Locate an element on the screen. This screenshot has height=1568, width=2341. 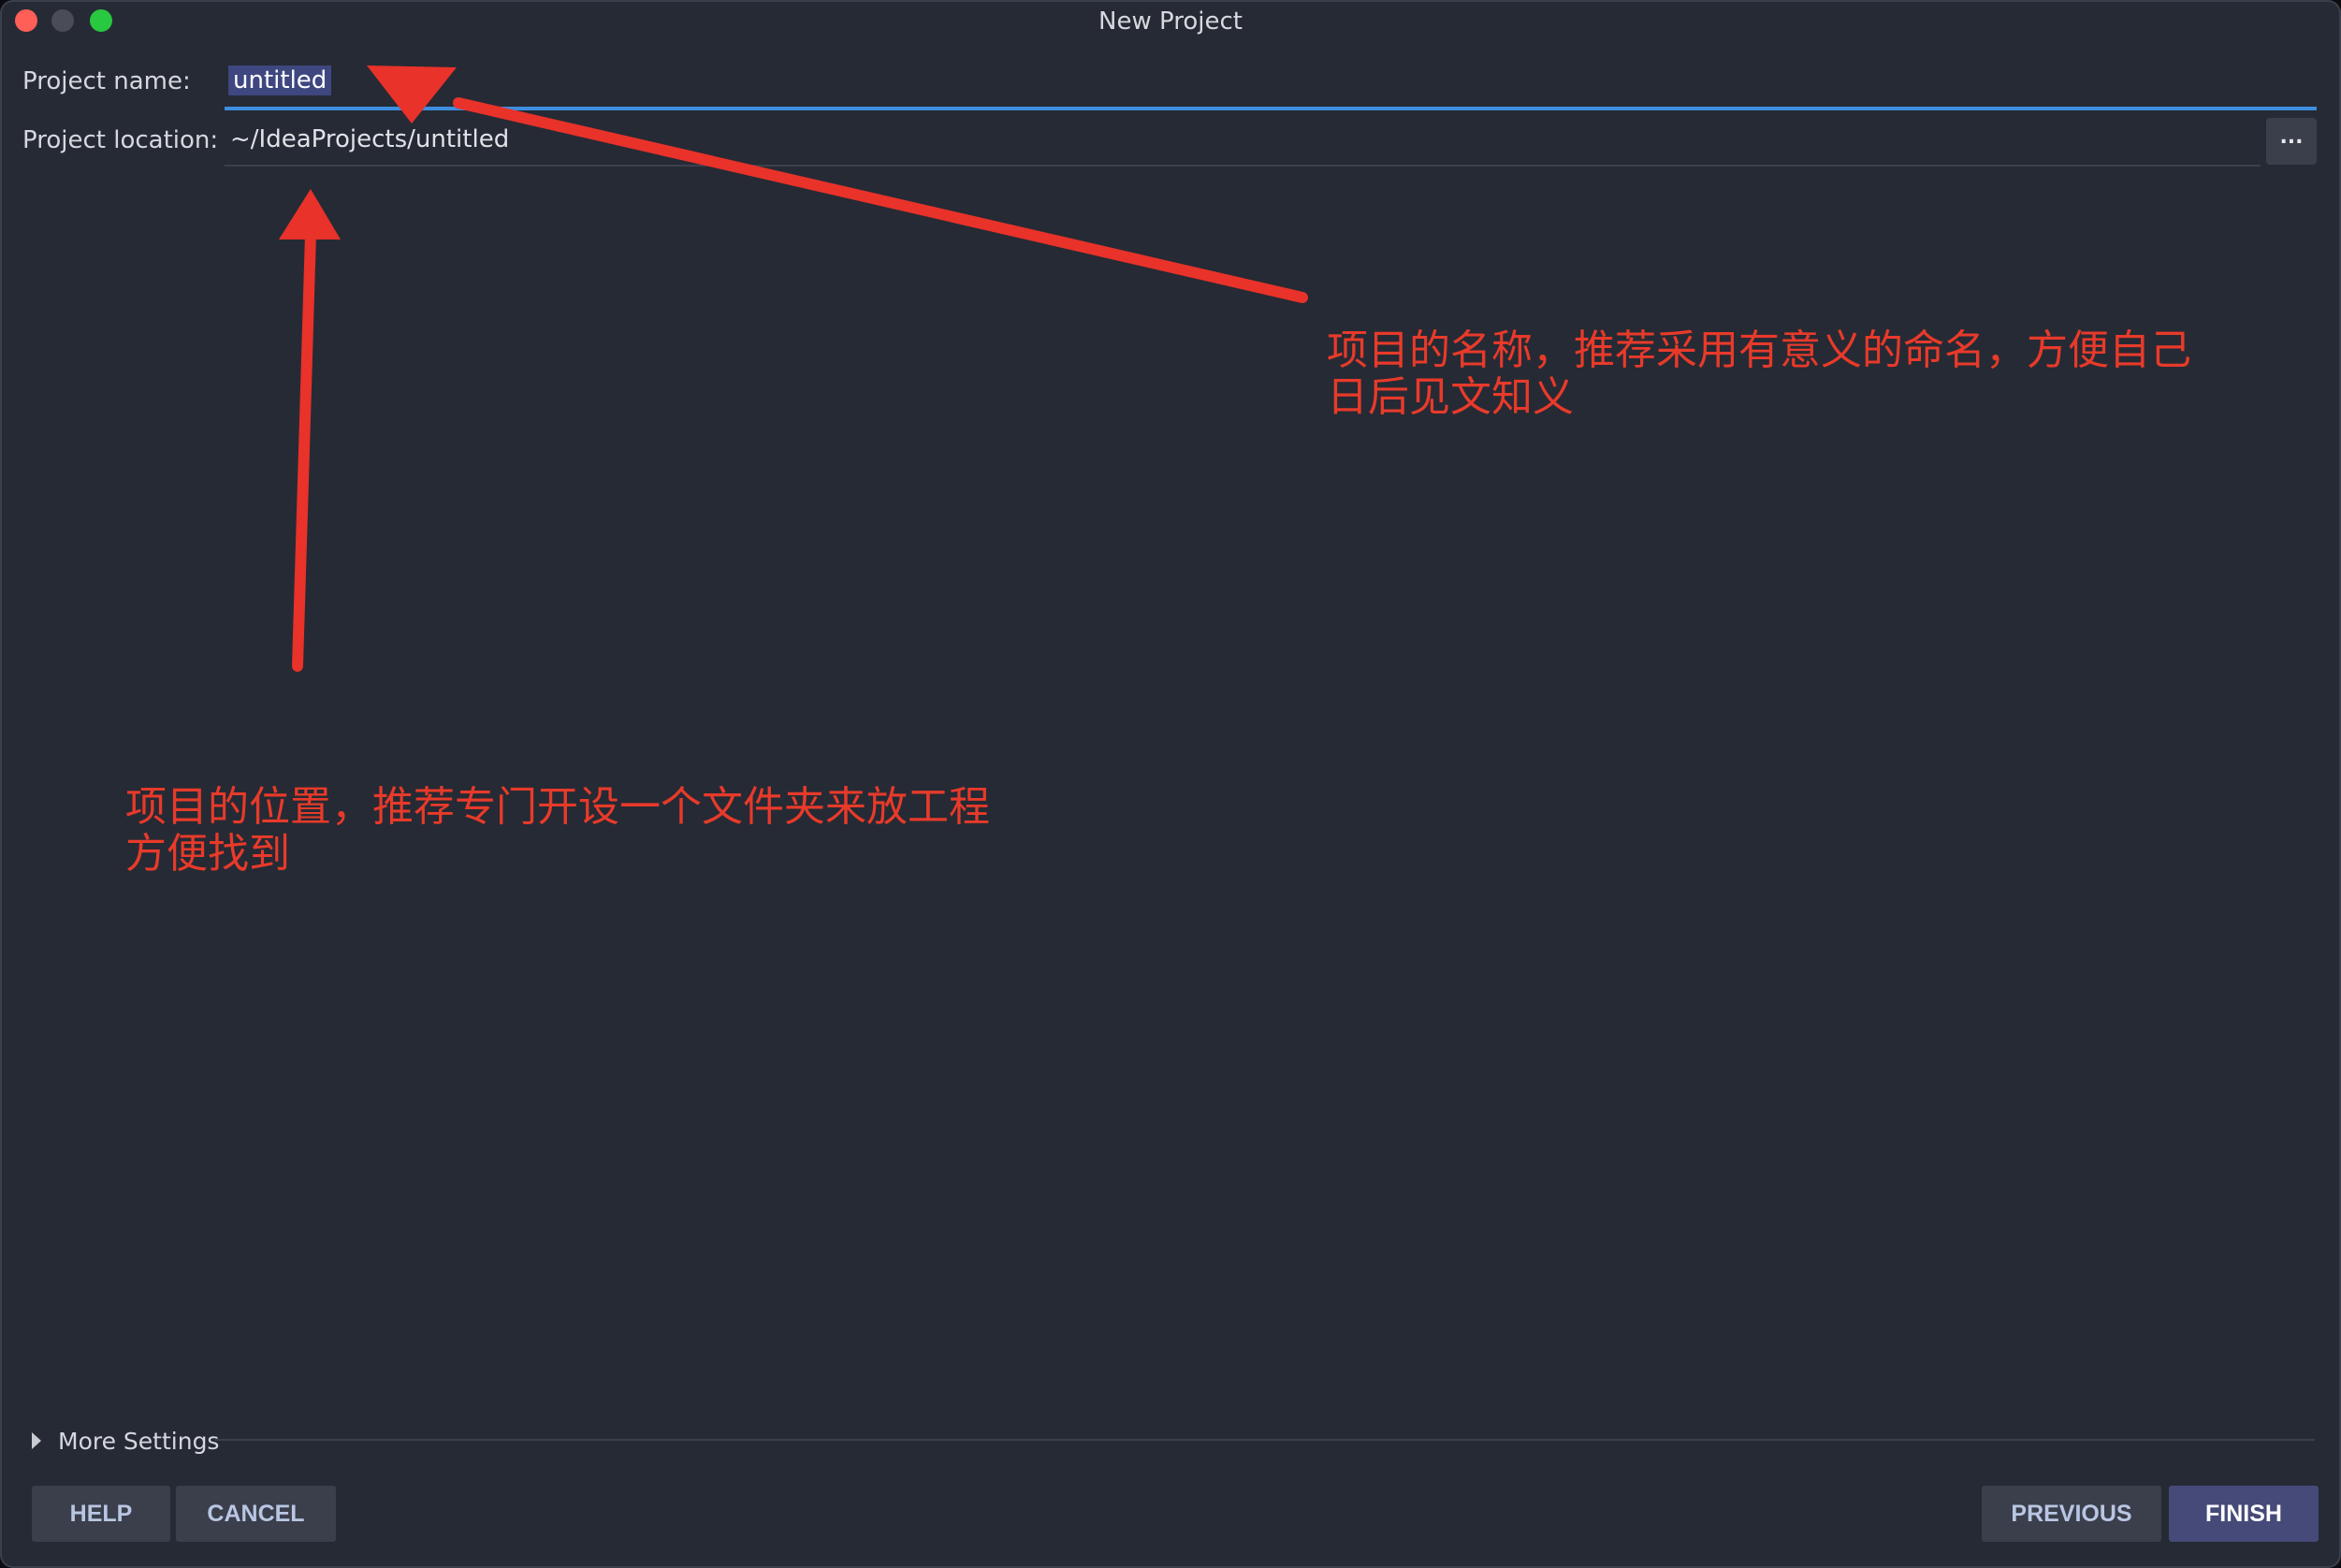
project-name-annotation-line2: 日后见文知义 is located at coordinates (1451, 397).